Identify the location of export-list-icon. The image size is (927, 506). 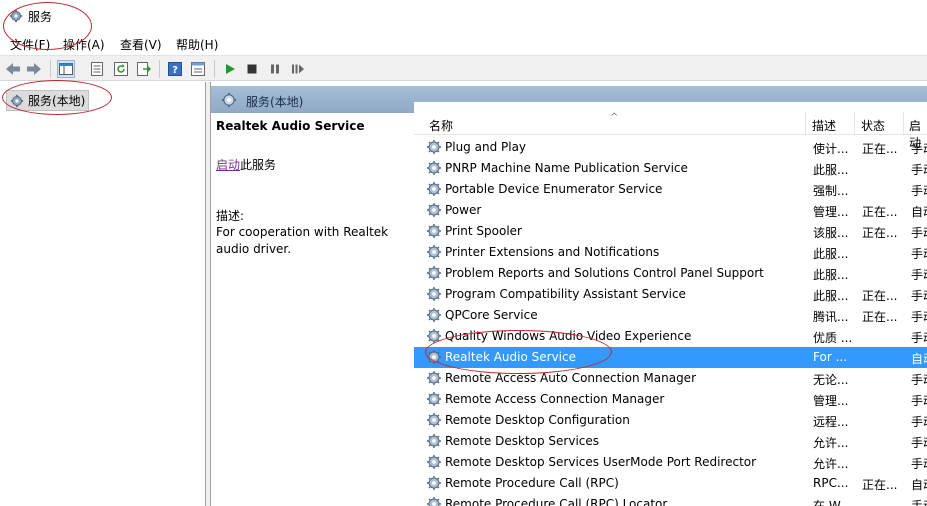
(144, 69).